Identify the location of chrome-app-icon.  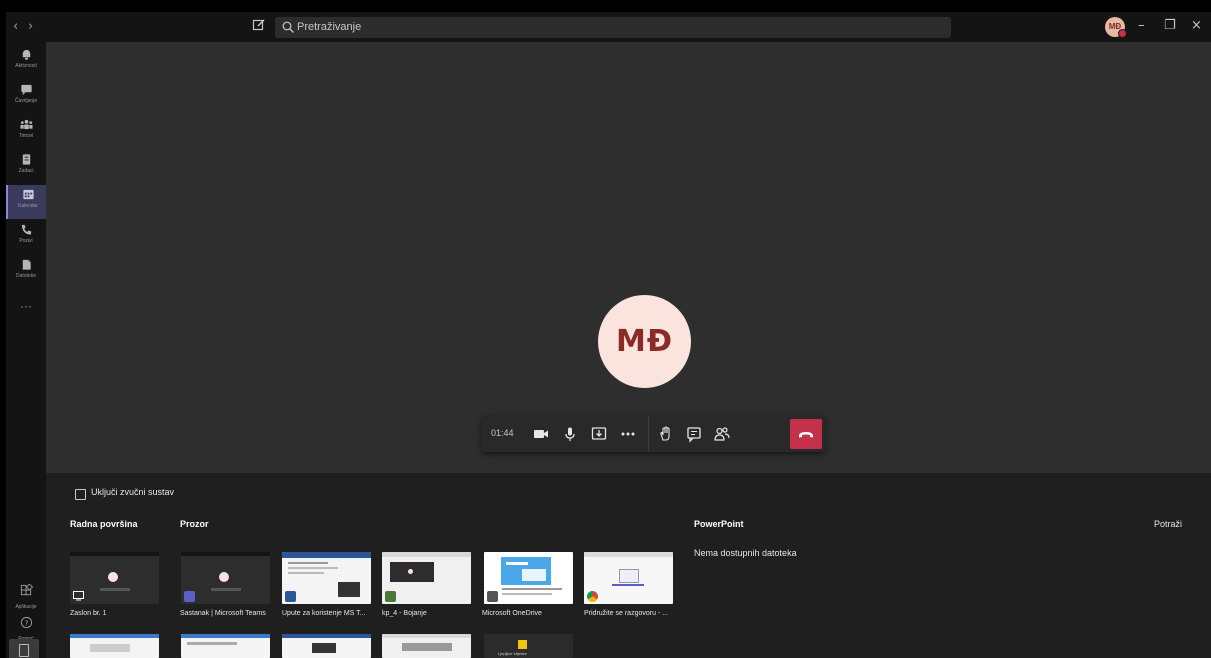
(592, 596).